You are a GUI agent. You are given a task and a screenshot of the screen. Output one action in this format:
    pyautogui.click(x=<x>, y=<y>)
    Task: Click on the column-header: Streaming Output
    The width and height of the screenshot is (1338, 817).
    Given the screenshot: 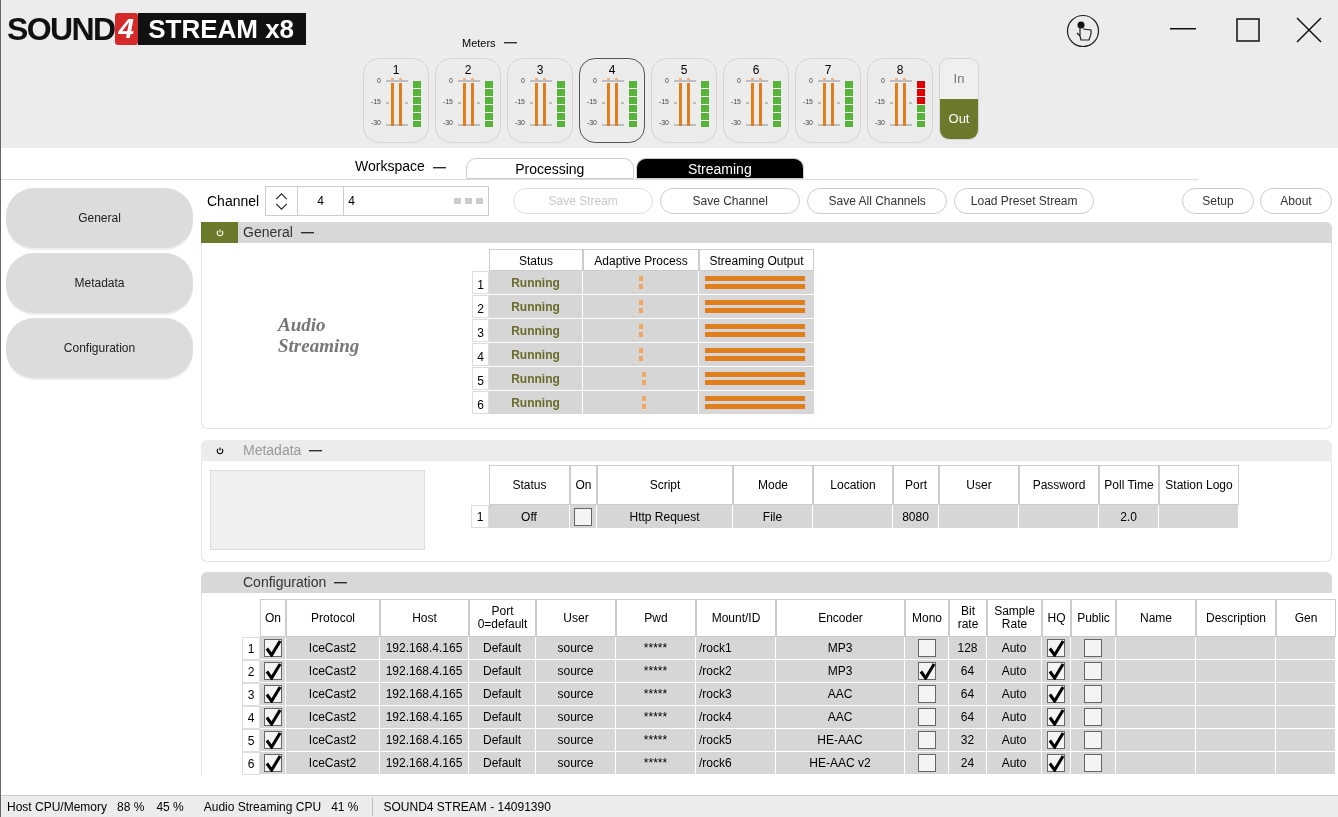 What is the action you would take?
    pyautogui.click(x=756, y=260)
    